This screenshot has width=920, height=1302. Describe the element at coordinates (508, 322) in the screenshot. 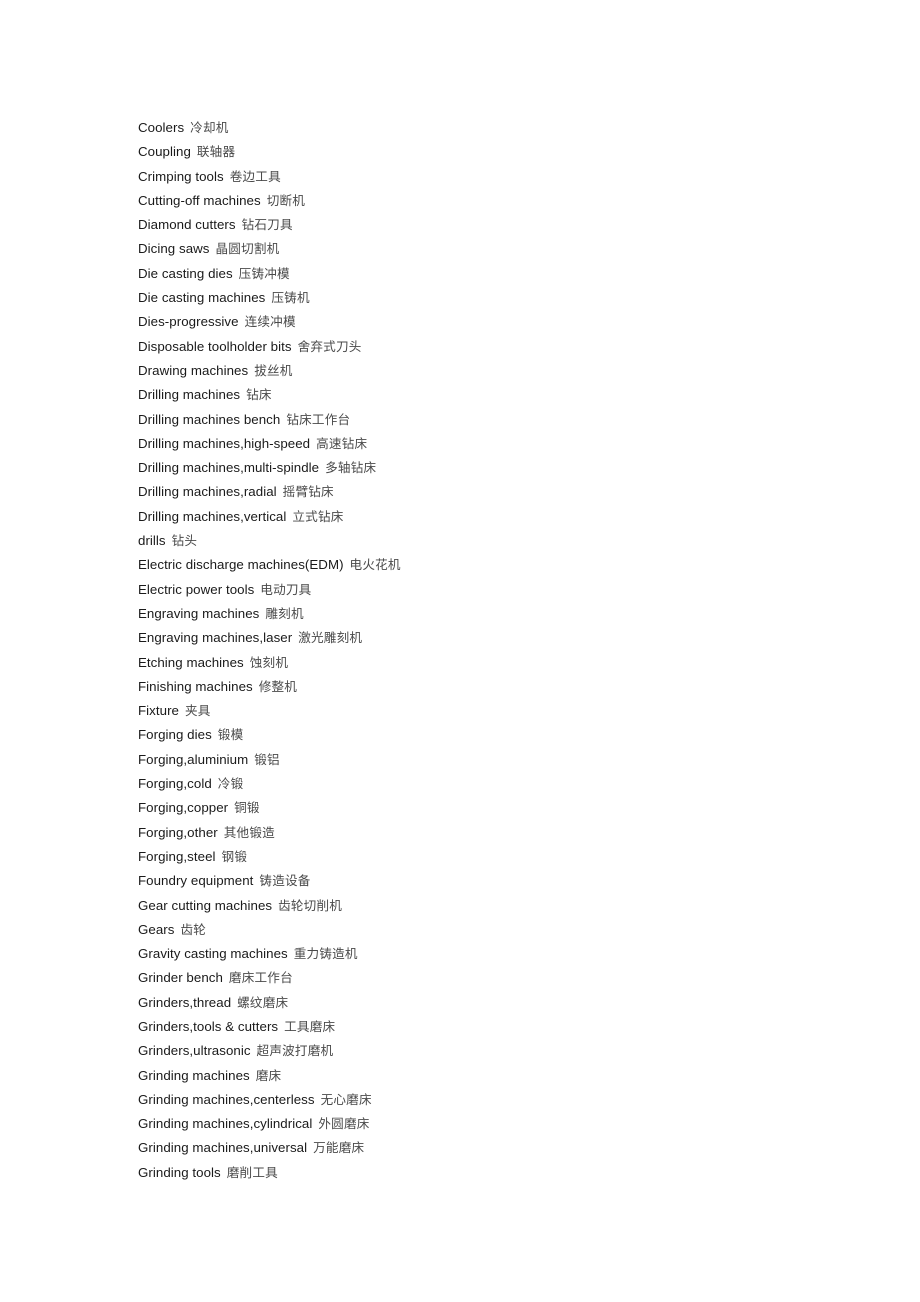

I see `glossary-entry: Dies-progressive 连续冲模` at that location.